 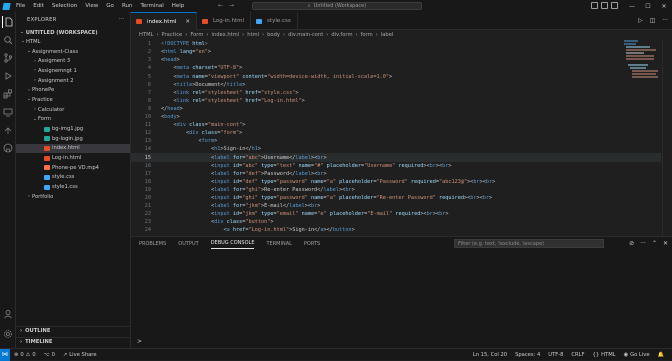 What do you see at coordinates (640, 69) in the screenshot?
I see `minimap` at bounding box center [640, 69].